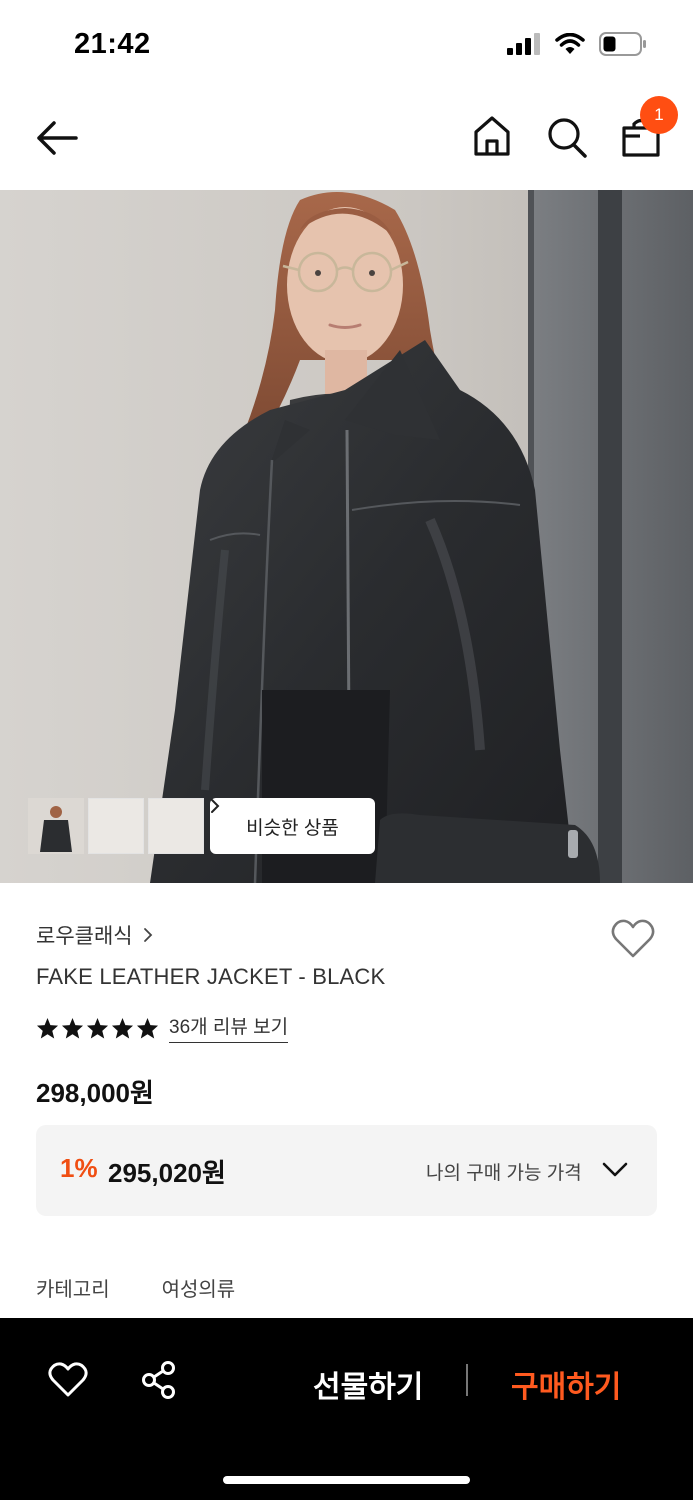  I want to click on wishlist-heart-icon, so click(633, 939).